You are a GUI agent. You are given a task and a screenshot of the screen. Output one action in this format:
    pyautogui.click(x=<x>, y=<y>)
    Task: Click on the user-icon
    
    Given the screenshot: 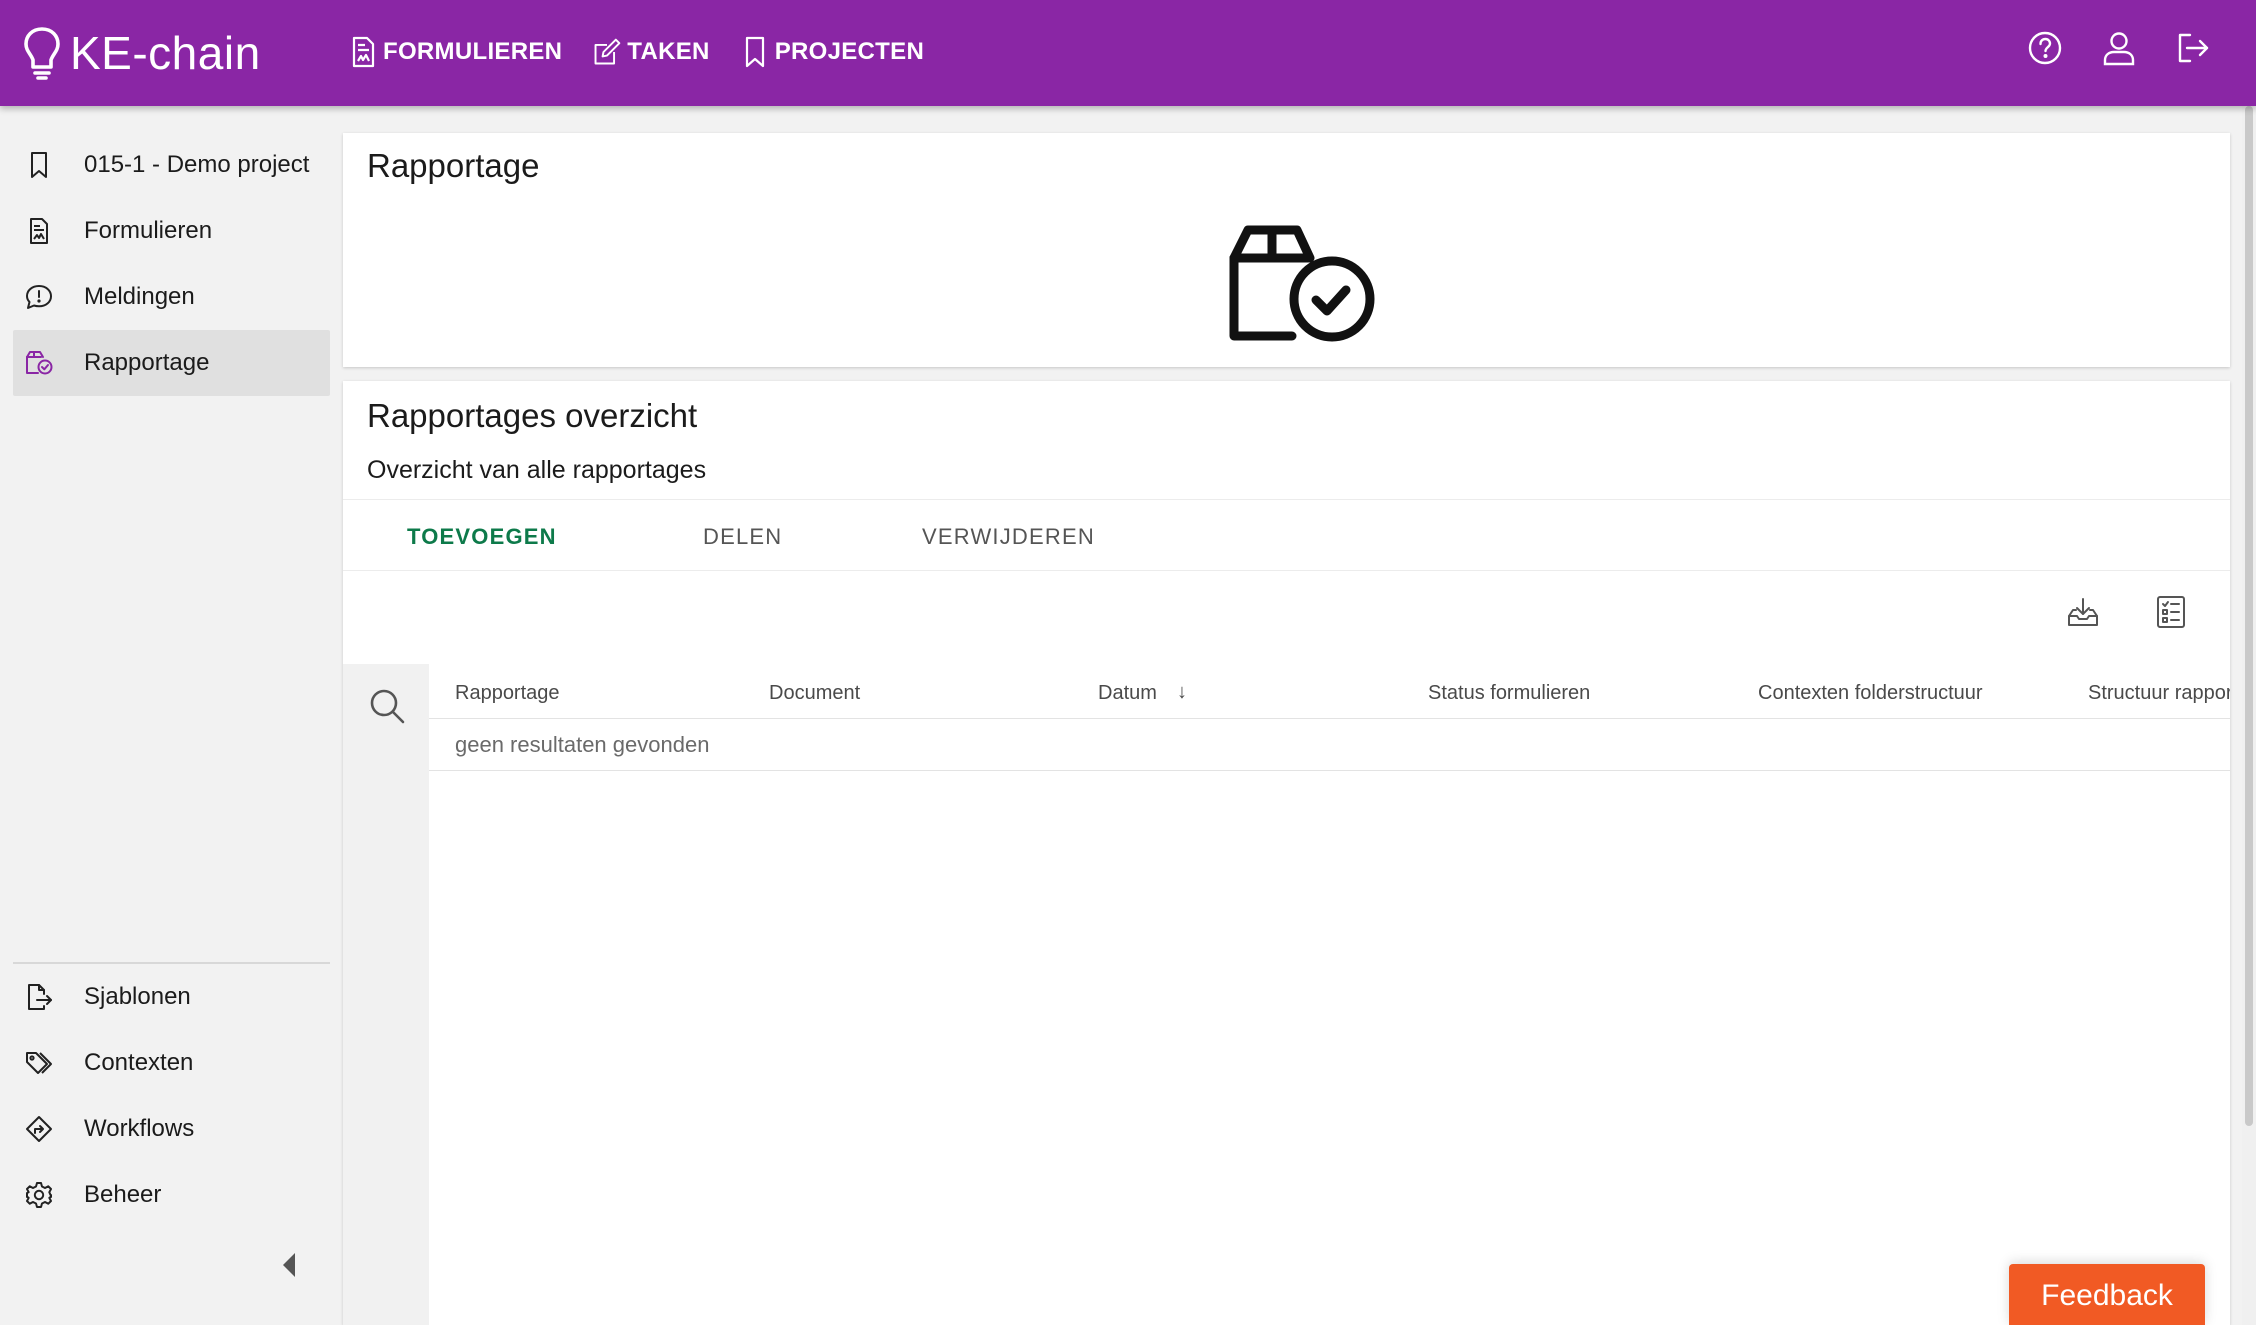 What is the action you would take?
    pyautogui.click(x=2119, y=48)
    